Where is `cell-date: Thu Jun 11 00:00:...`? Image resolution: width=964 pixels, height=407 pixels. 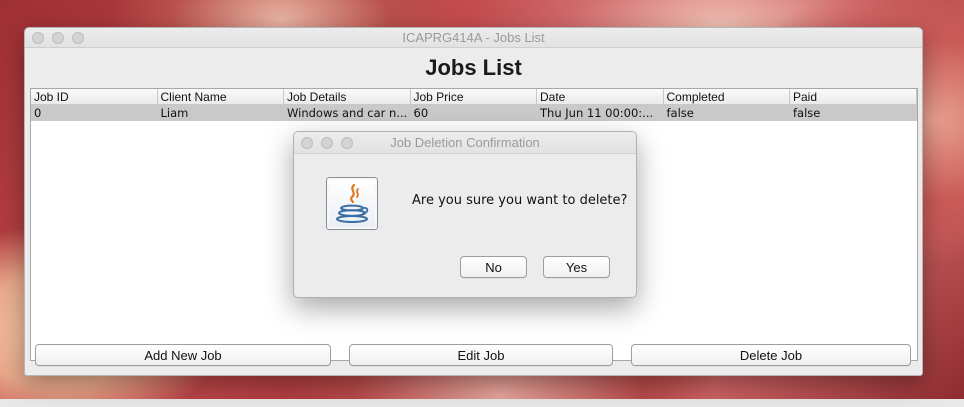
cell-date: Thu Jun 11 00:00:... is located at coordinates (597, 113).